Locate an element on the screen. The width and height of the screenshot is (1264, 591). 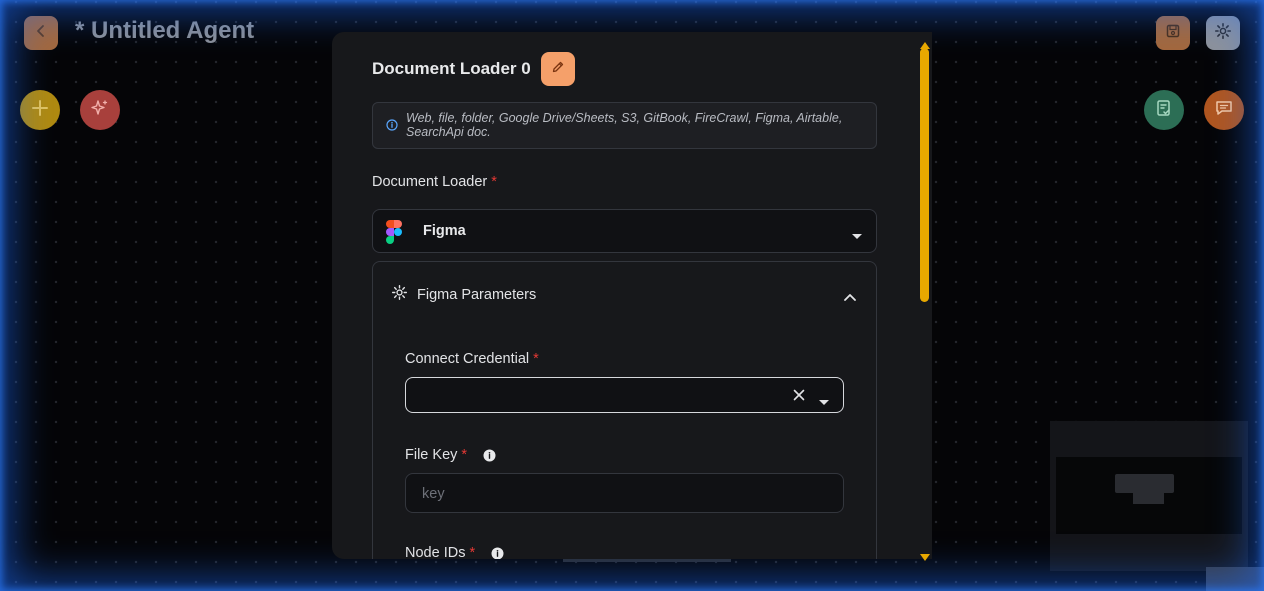
generate-button is located at coordinates (100, 110).